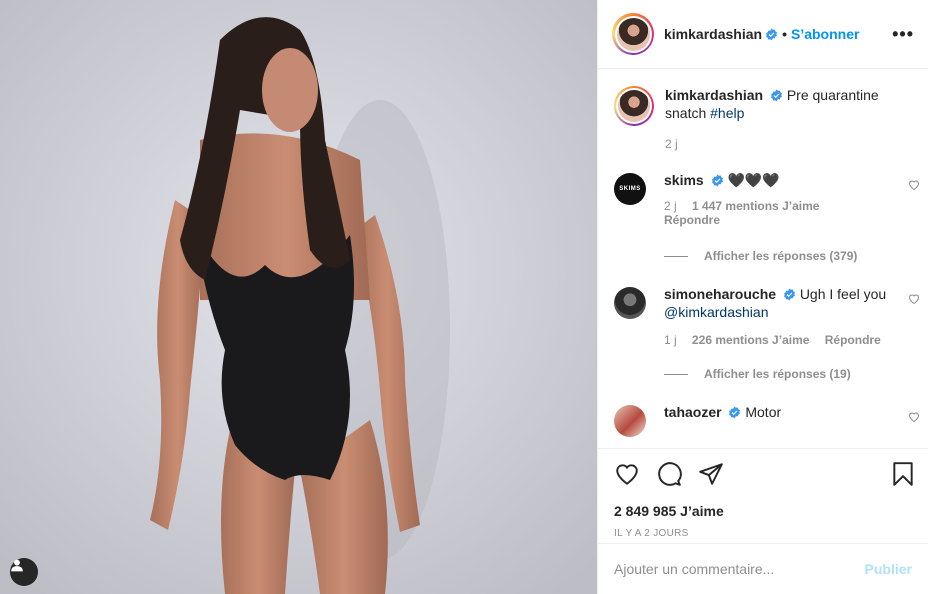 The width and height of the screenshot is (928, 594). What do you see at coordinates (780, 256) in the screenshot?
I see `view-replies-label: Afficher les réponses (379)` at bounding box center [780, 256].